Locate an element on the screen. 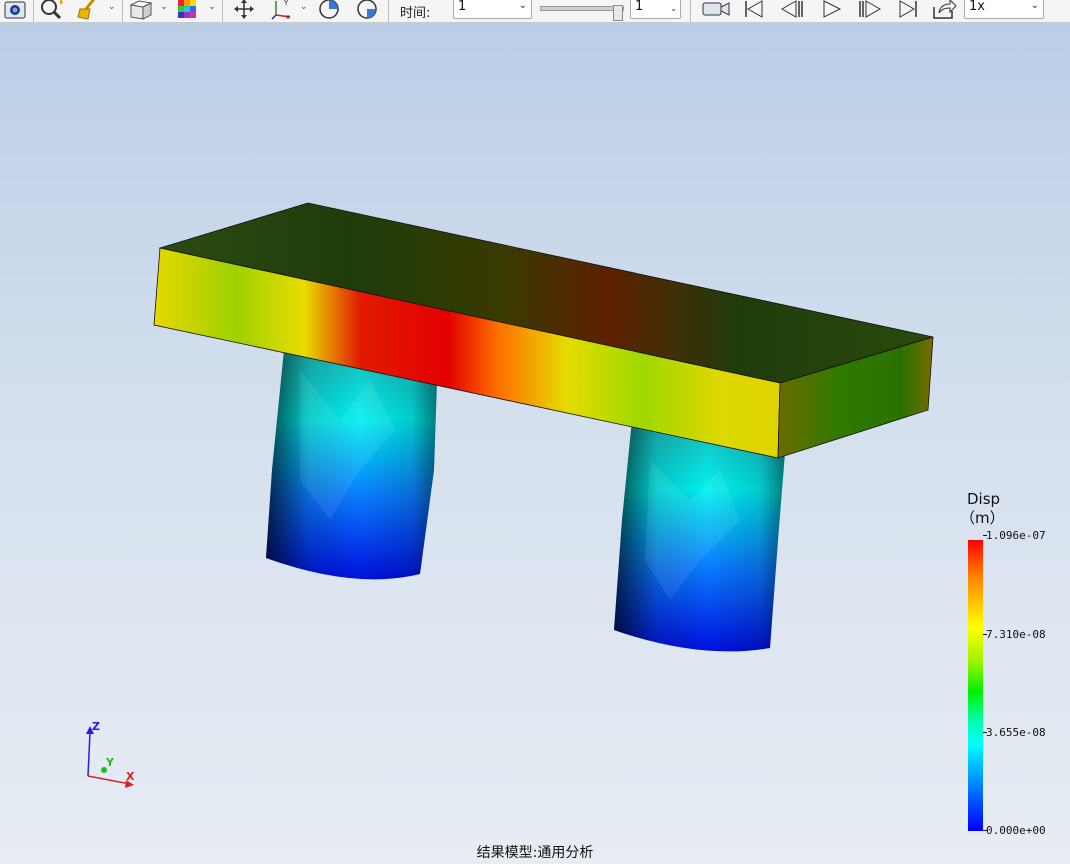 The height and width of the screenshot is (864, 1070). axis-icon: Y x is located at coordinates (283, 10).